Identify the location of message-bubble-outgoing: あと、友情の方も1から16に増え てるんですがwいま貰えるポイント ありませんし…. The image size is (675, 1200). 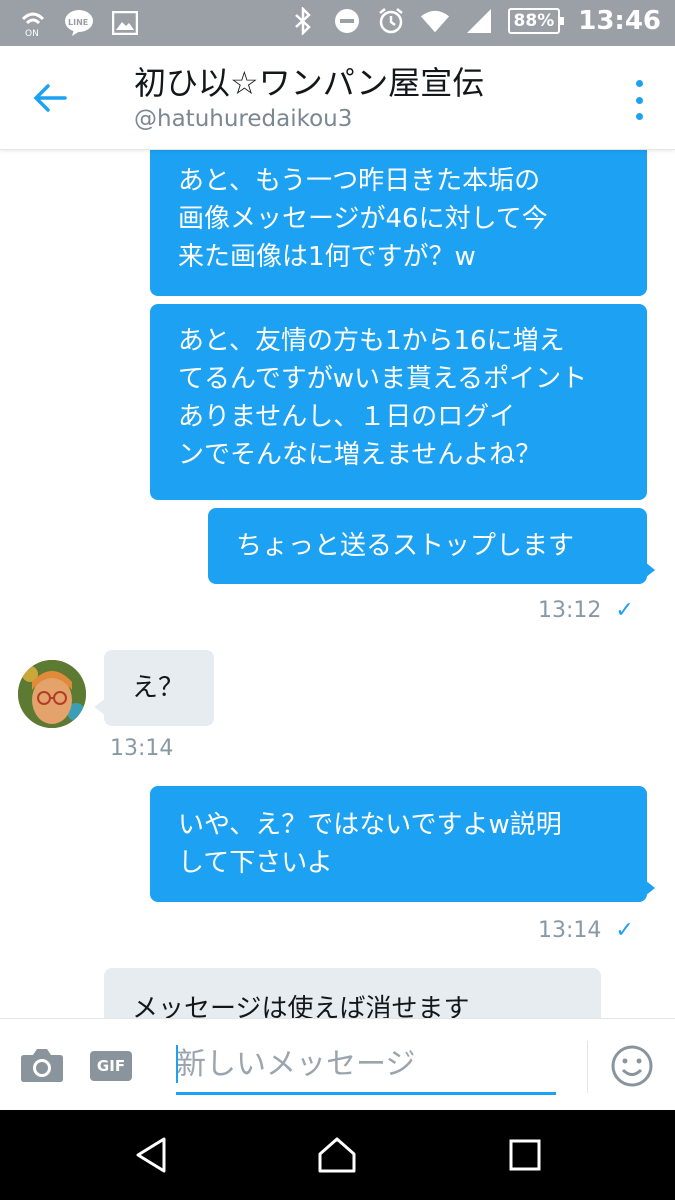
(398, 402).